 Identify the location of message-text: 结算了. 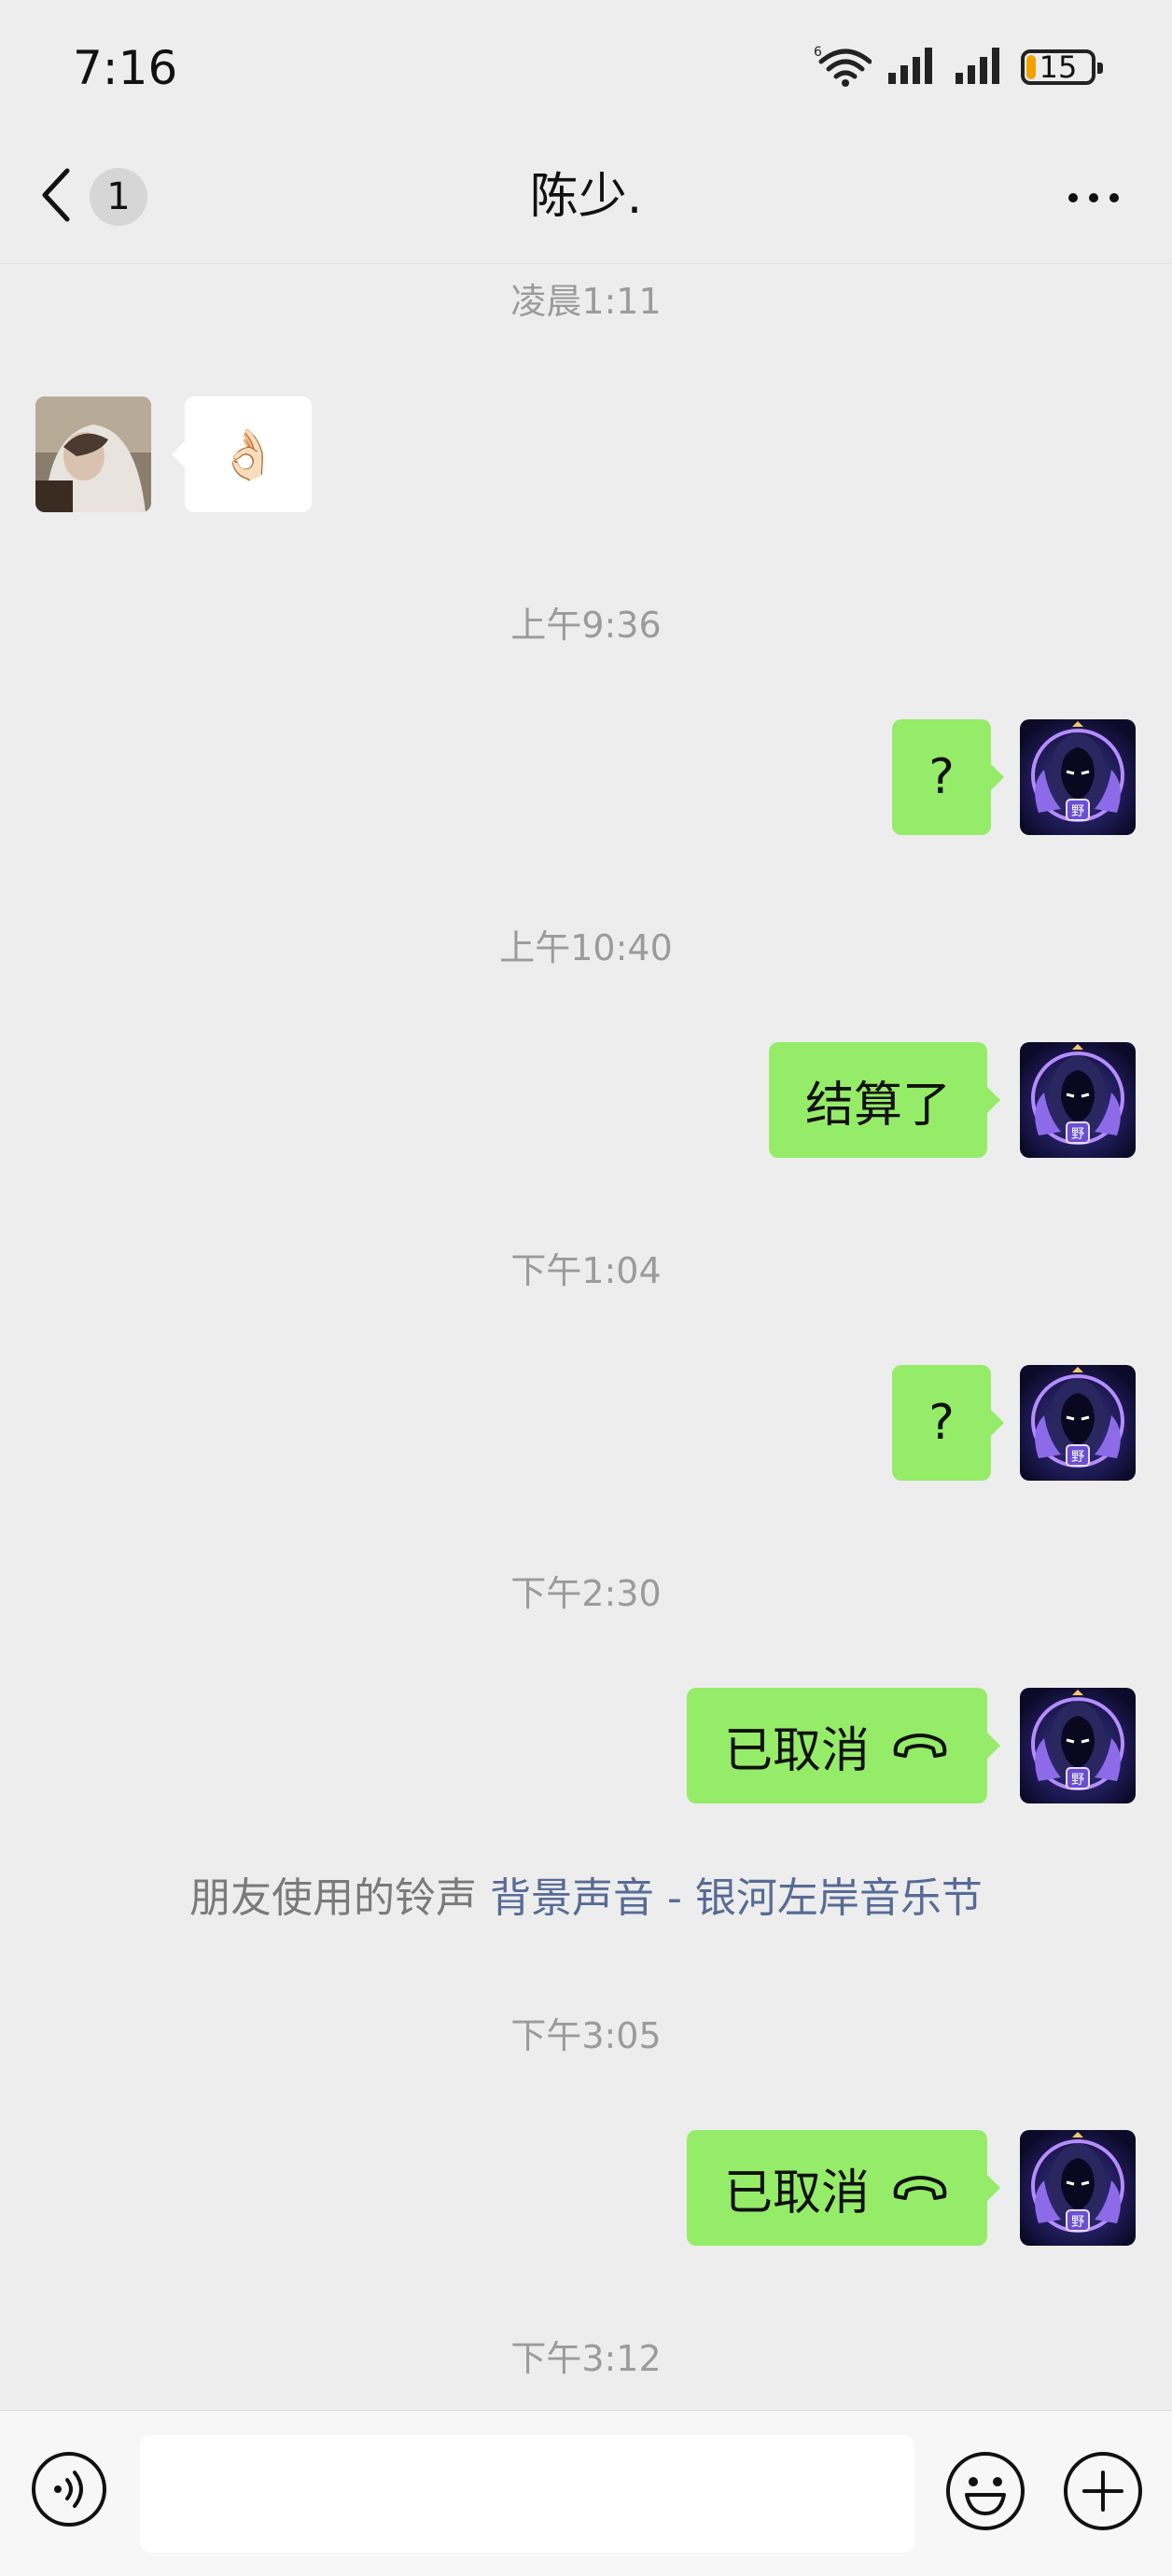
(877, 1105).